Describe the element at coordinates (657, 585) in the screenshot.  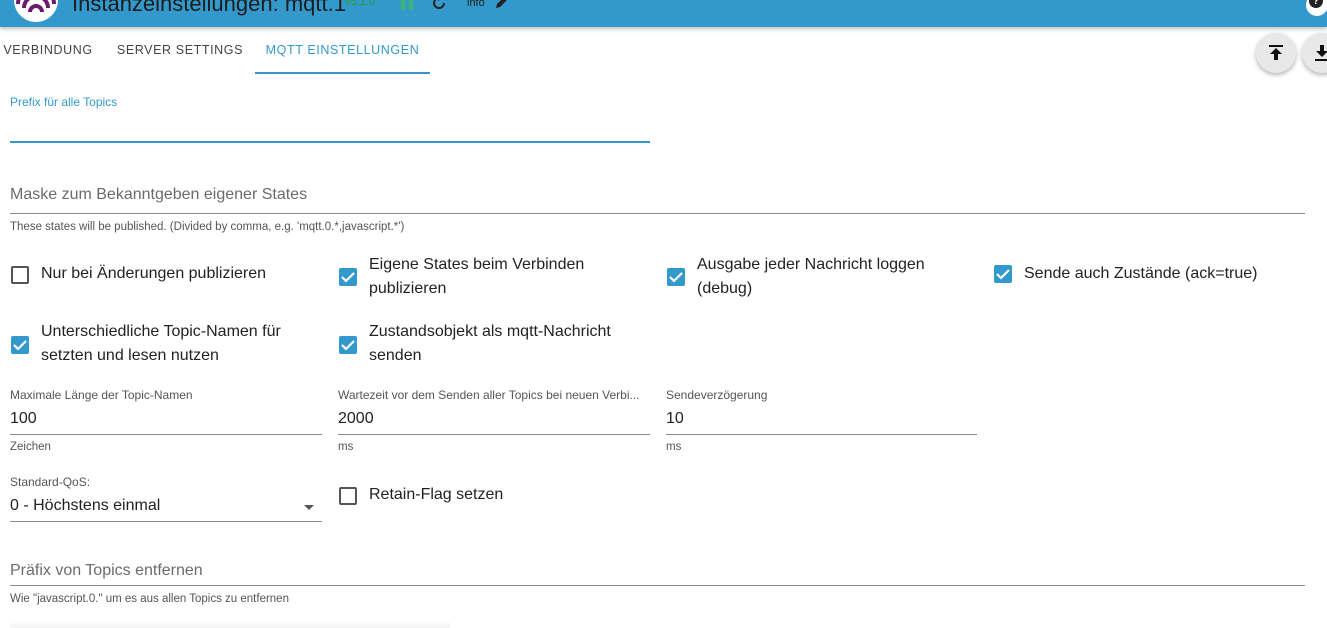
I see `remove-prefix-underline` at that location.